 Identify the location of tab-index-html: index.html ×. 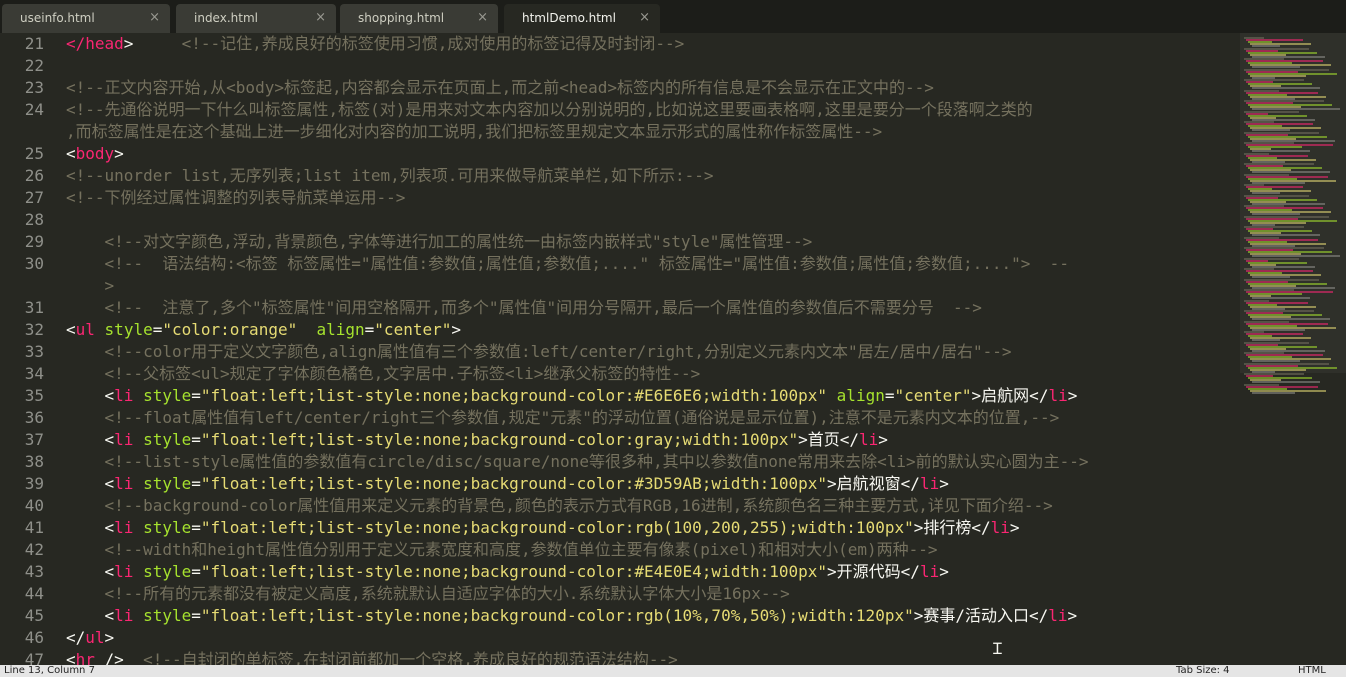
(256, 18).